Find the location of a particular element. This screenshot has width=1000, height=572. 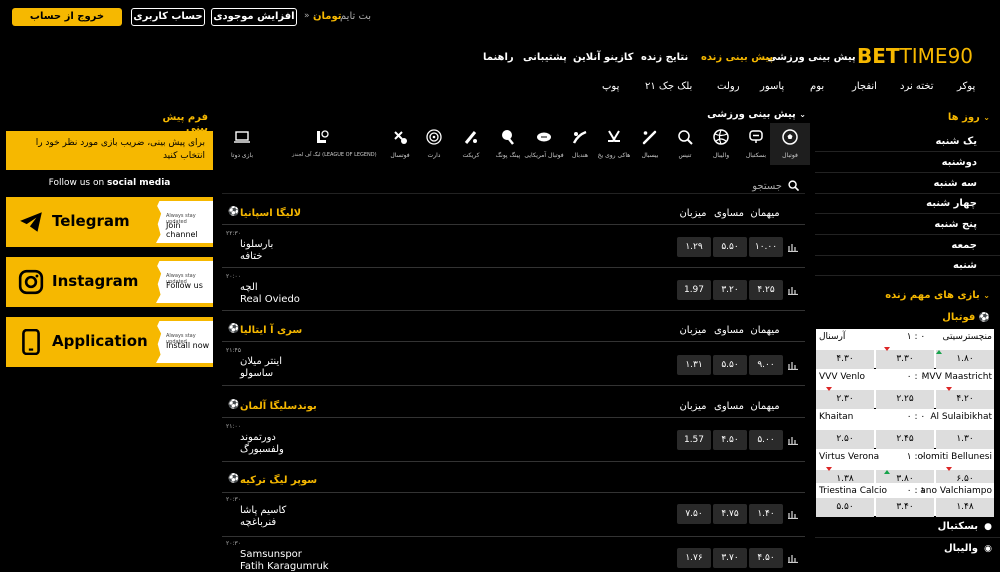

odd-away: ۴.۲۵ is located at coordinates (766, 290).